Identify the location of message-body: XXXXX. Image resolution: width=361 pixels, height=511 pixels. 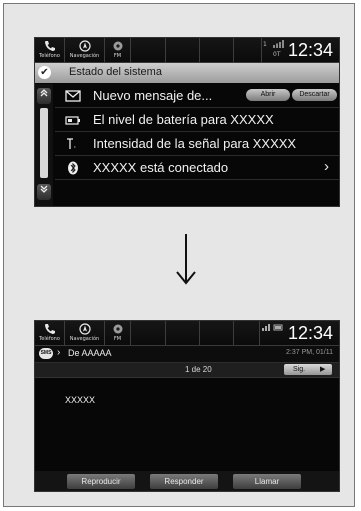
(80, 400).